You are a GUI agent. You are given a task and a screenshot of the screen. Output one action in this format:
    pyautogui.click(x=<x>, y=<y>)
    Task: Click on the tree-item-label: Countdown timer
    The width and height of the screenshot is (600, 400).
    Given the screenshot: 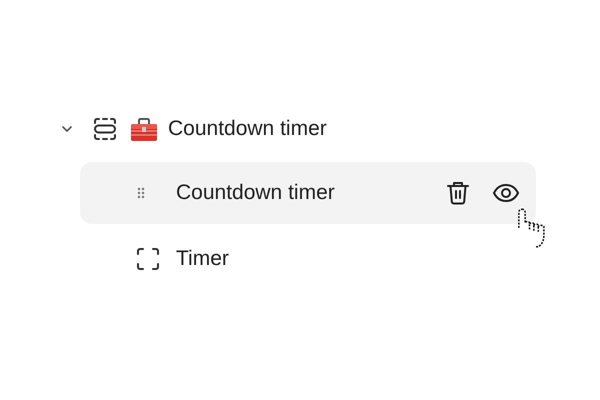 What is the action you would take?
    pyautogui.click(x=247, y=129)
    